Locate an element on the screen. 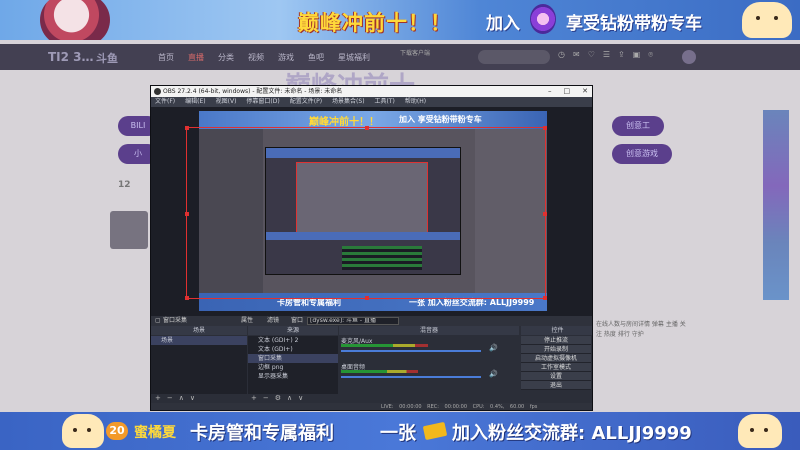 This screenshot has height=450, width=800. banner-perk-text: 卡房管和专属福利 is located at coordinates (262, 433).